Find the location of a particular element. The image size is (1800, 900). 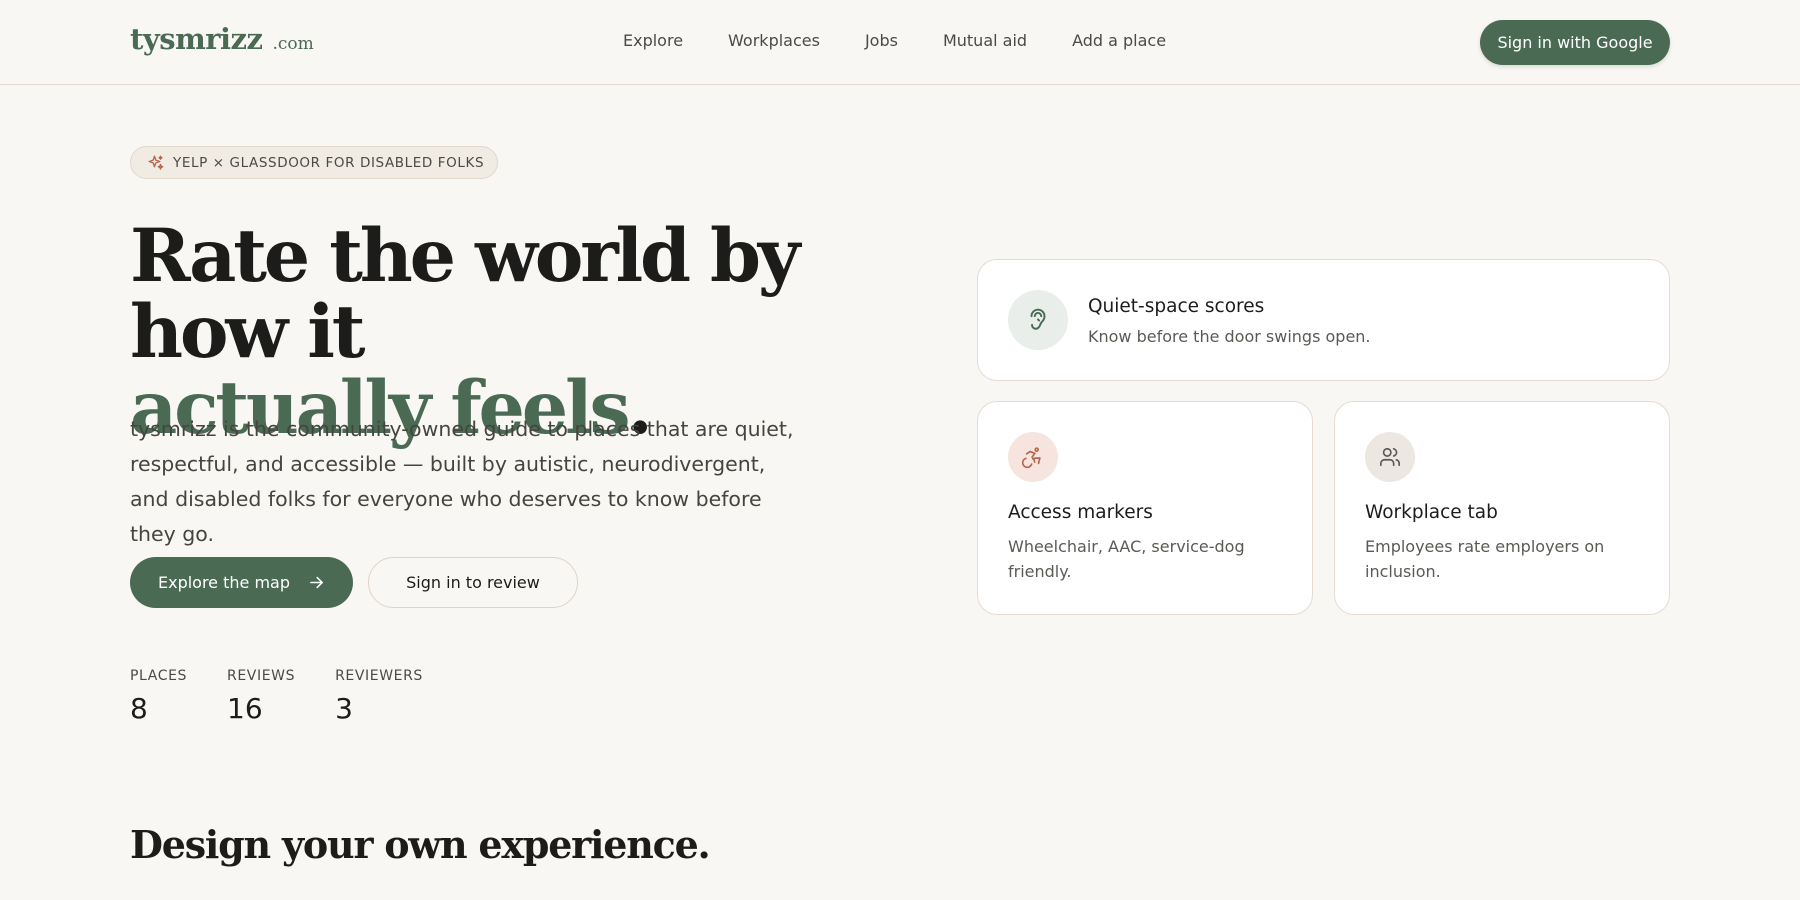

nav-jobs: Jobs is located at coordinates (881, 40).